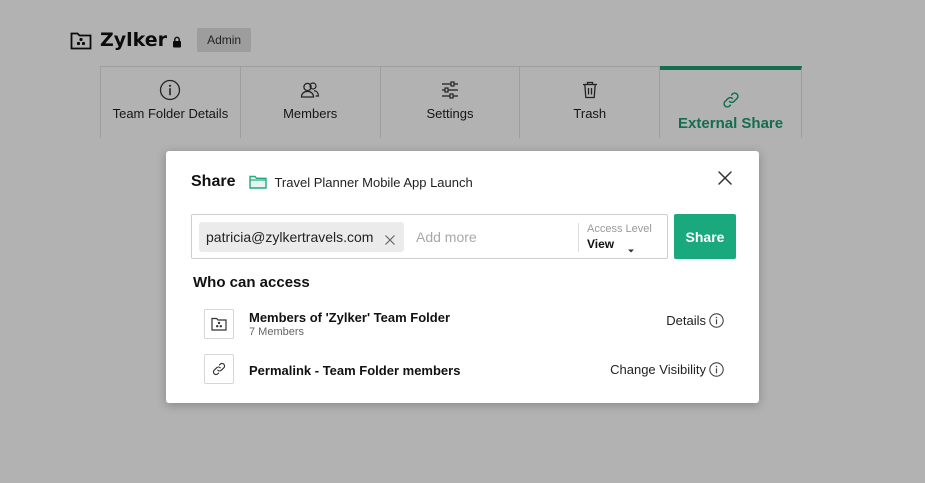 Image resolution: width=925 pixels, height=483 pixels. What do you see at coordinates (578, 237) in the screenshot?
I see `divider` at bounding box center [578, 237].